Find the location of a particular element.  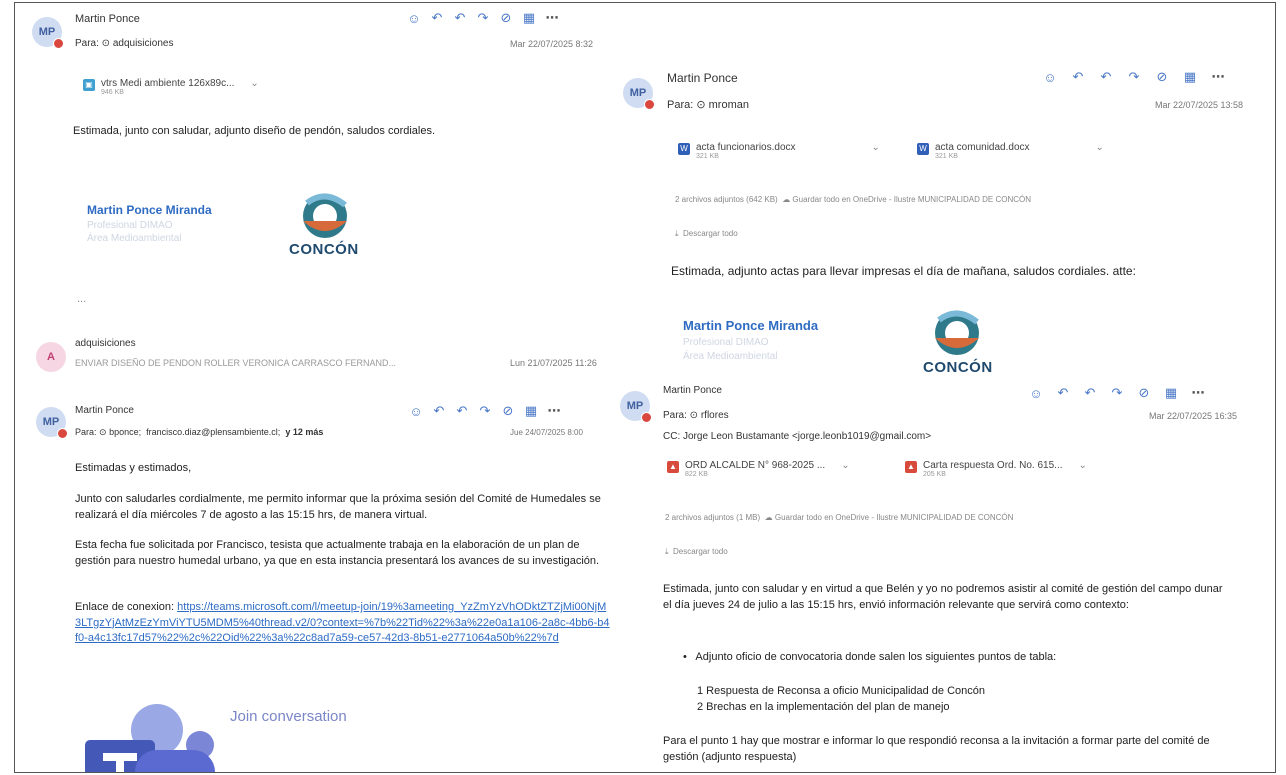

attachment: ▣ vtrs Medi ambiente 126x89c... 946 KB ⌄ is located at coordinates (171, 87).